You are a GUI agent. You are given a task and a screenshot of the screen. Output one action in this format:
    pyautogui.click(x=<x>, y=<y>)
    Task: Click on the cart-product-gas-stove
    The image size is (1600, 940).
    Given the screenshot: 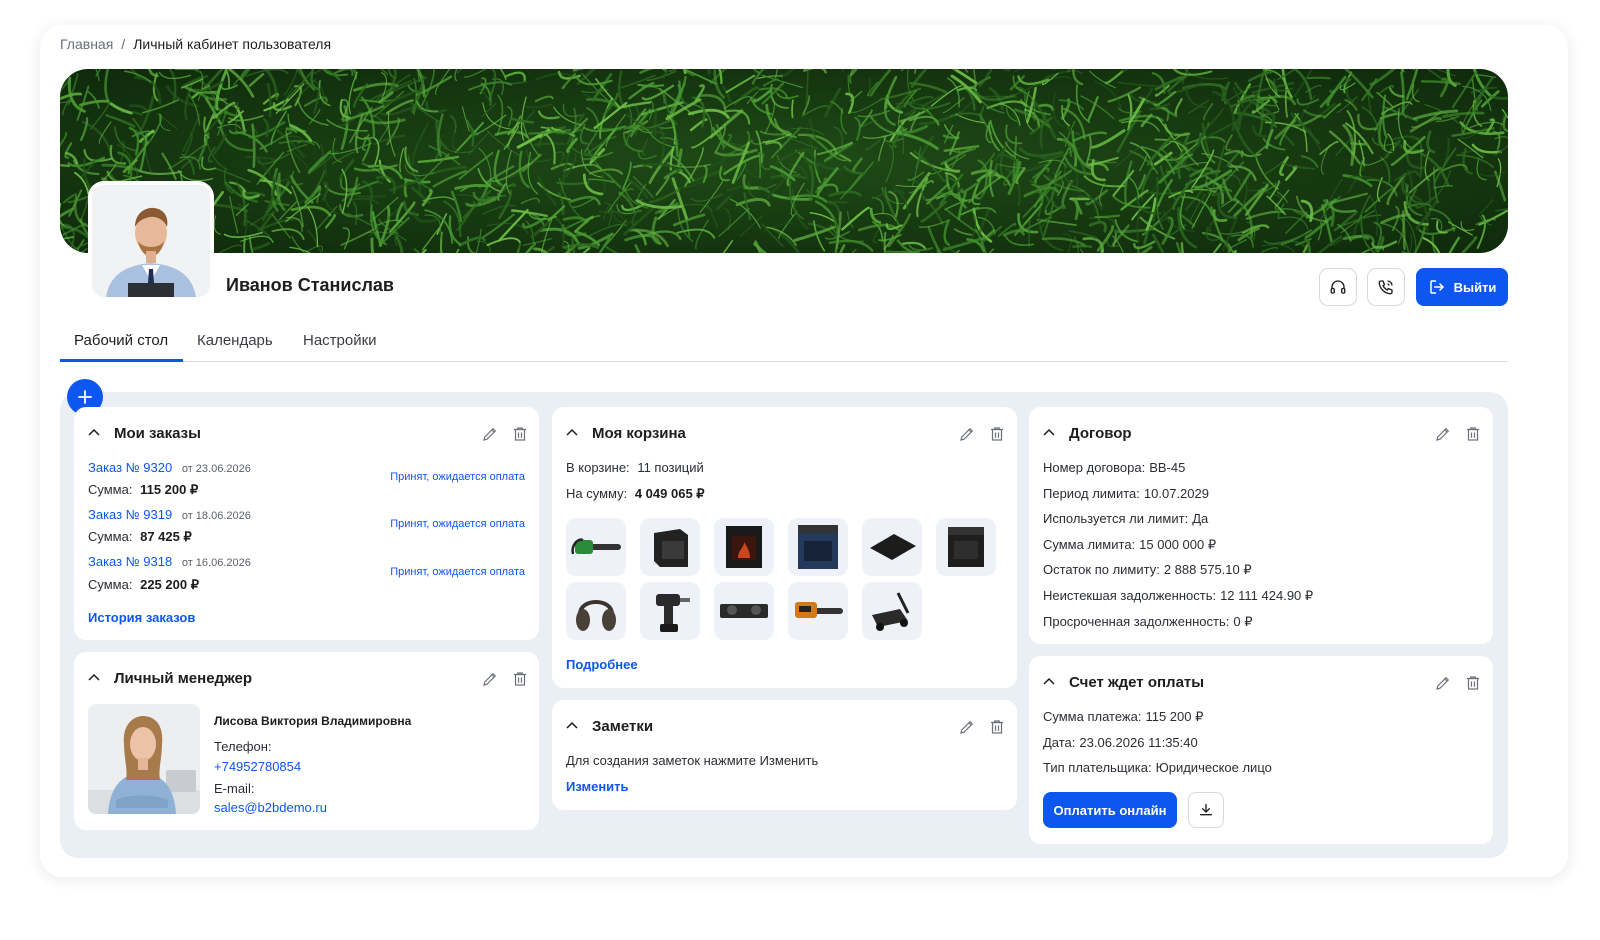 What is the action you would take?
    pyautogui.click(x=966, y=547)
    